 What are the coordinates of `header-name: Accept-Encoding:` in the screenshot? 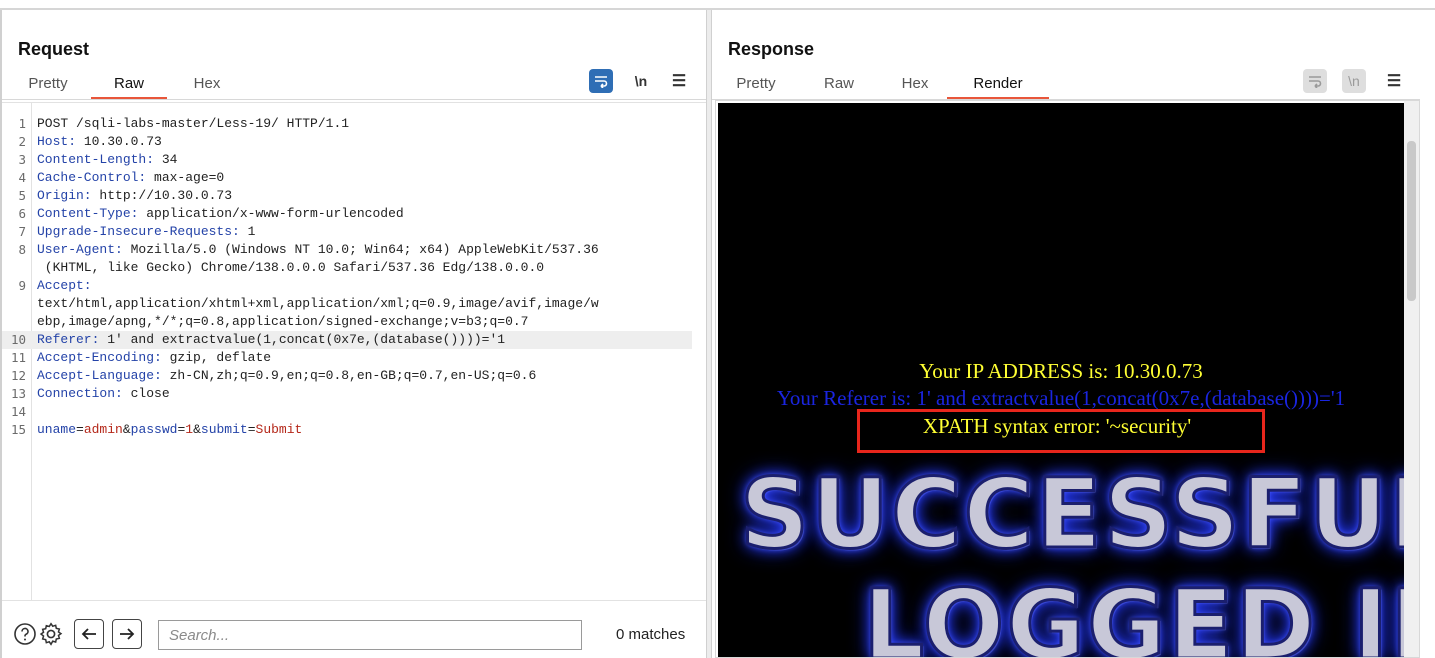 It's located at (99, 357).